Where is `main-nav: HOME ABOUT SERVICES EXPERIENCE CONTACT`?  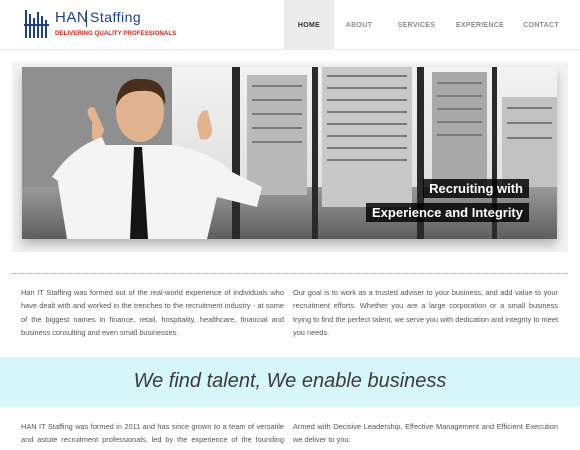
main-nav: HOME ABOUT SERVICES EXPERIENCE CONTACT is located at coordinates (427, 25).